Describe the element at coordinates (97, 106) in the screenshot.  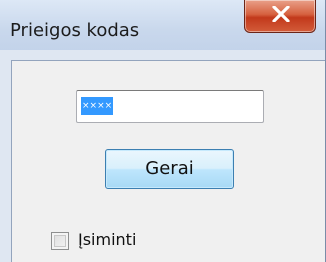
I see `access-code-value: ××××` at that location.